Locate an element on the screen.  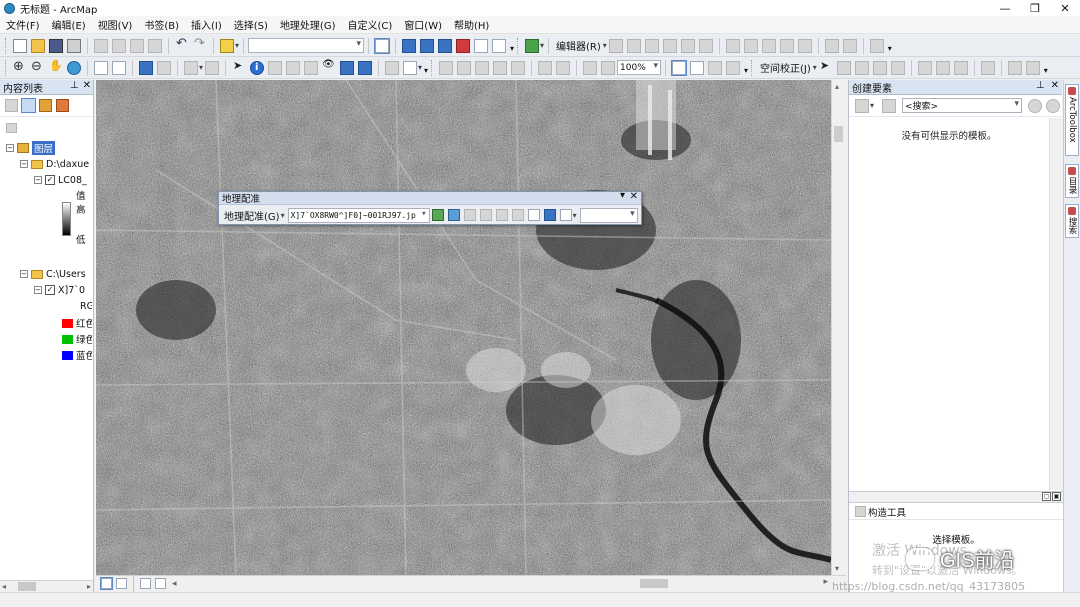
add-data-icon is located at coordinates (227, 45).